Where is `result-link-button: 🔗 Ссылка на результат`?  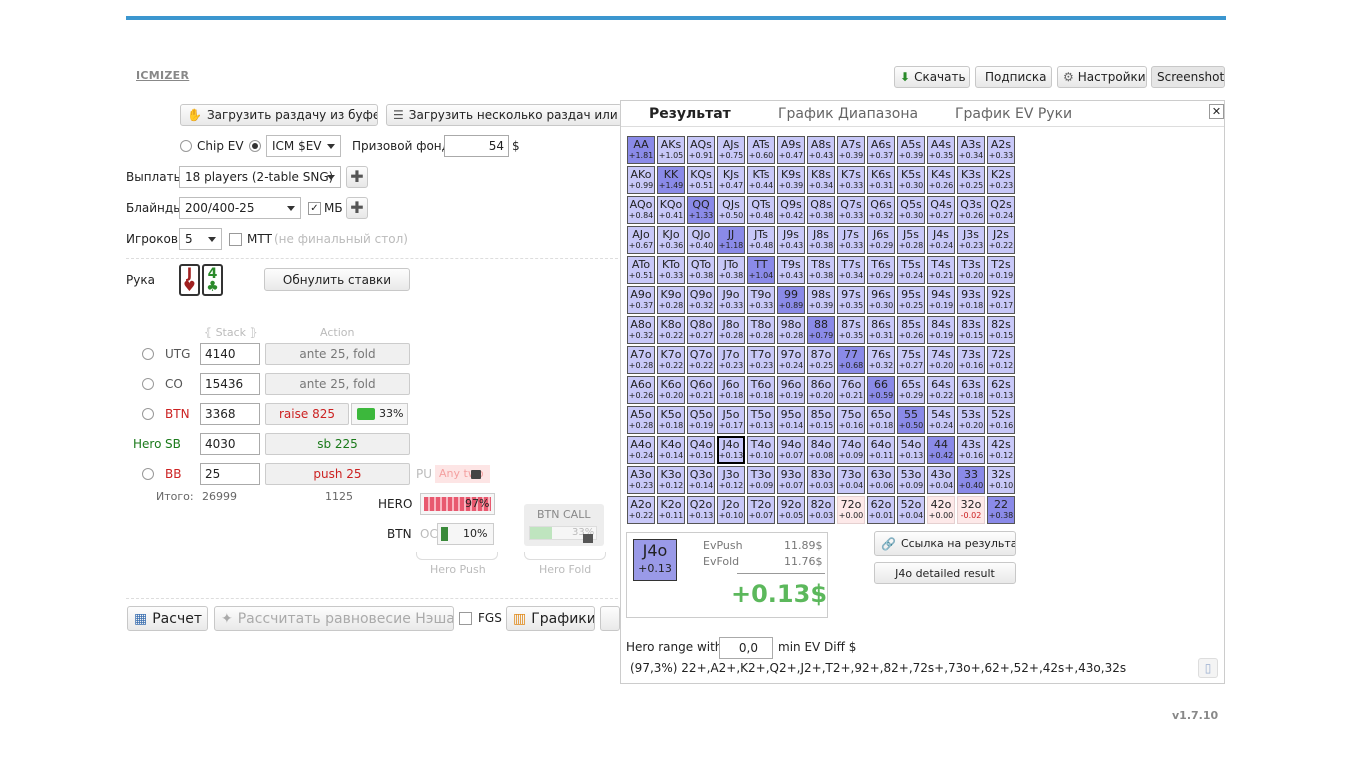 result-link-button: 🔗 Ссылка на результат is located at coordinates (945, 543).